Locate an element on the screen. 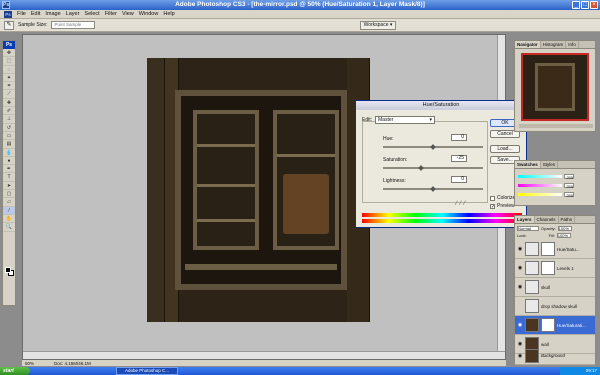  layer-row: ◉ Background is located at coordinates (555, 356).